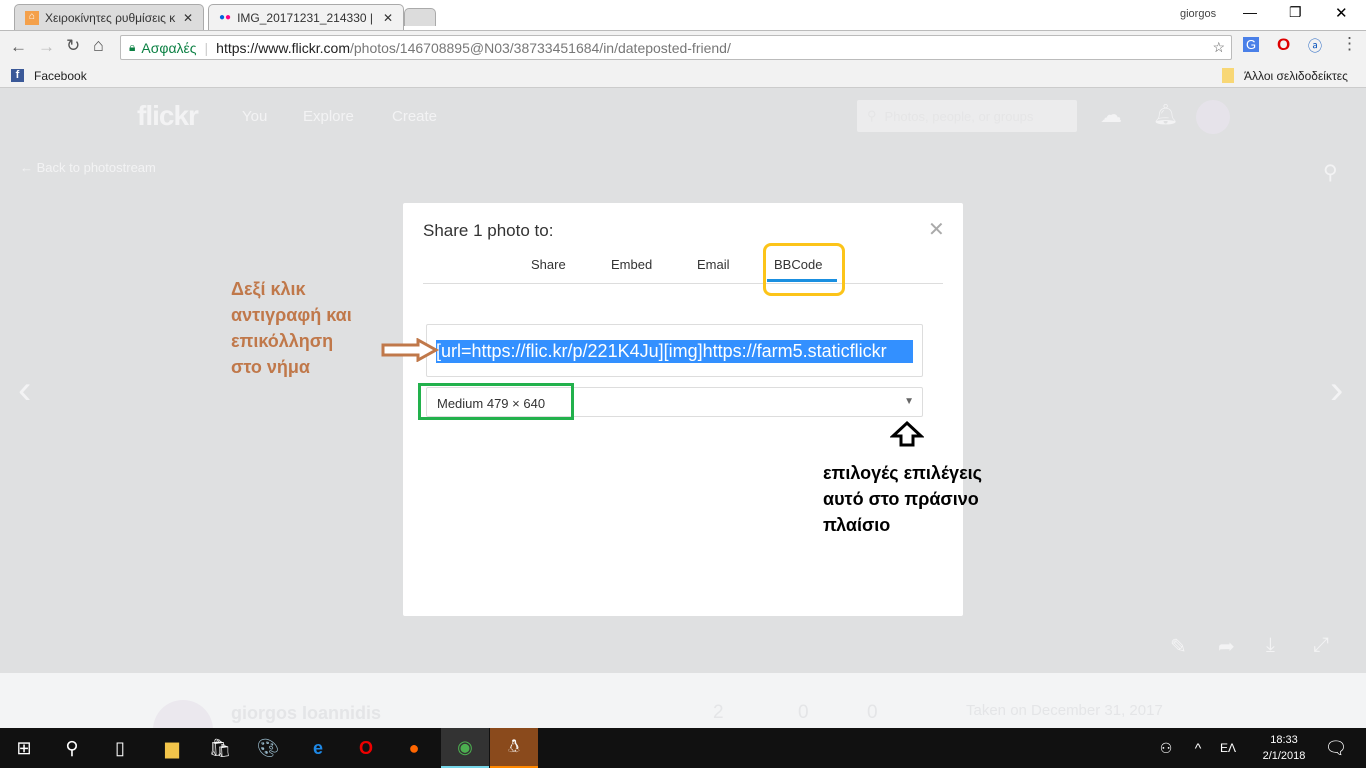 The height and width of the screenshot is (768, 1366). Describe the element at coordinates (254, 116) in the screenshot. I see `nav-you: You` at that location.